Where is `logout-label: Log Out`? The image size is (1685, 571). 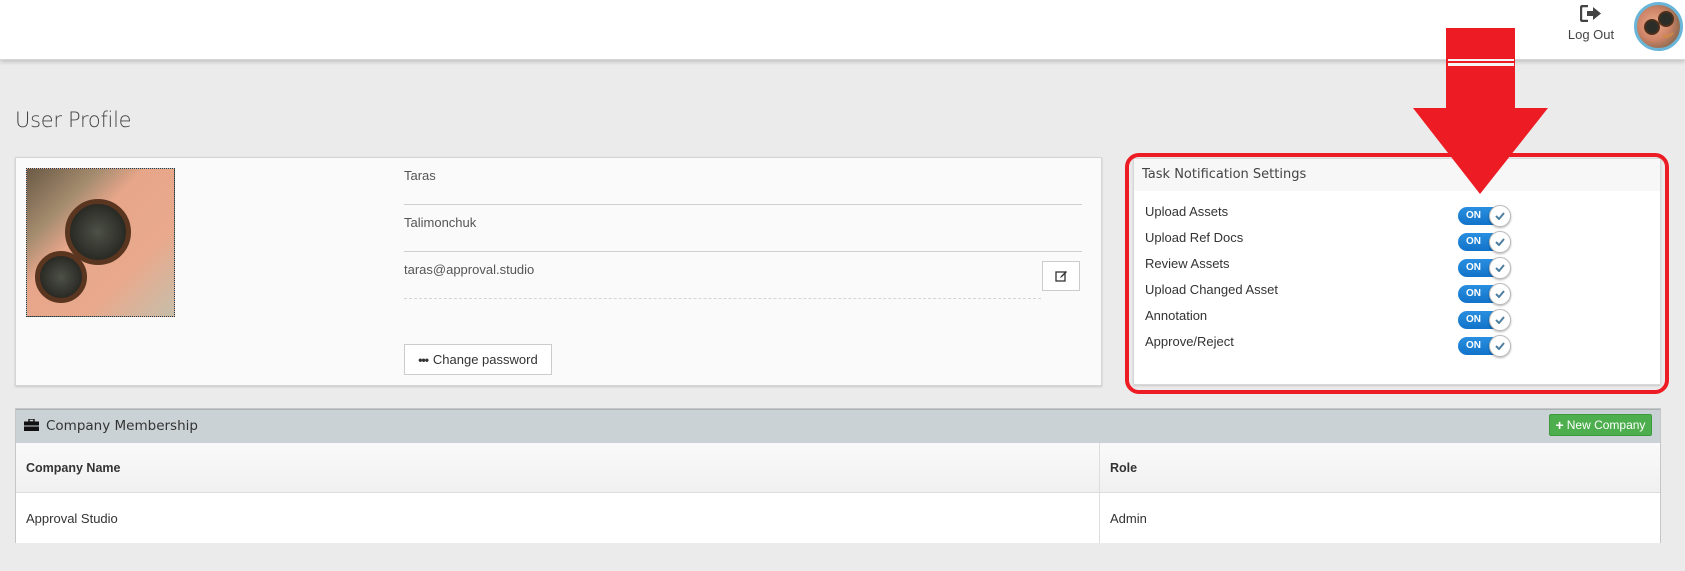
logout-label: Log Out is located at coordinates (1591, 34).